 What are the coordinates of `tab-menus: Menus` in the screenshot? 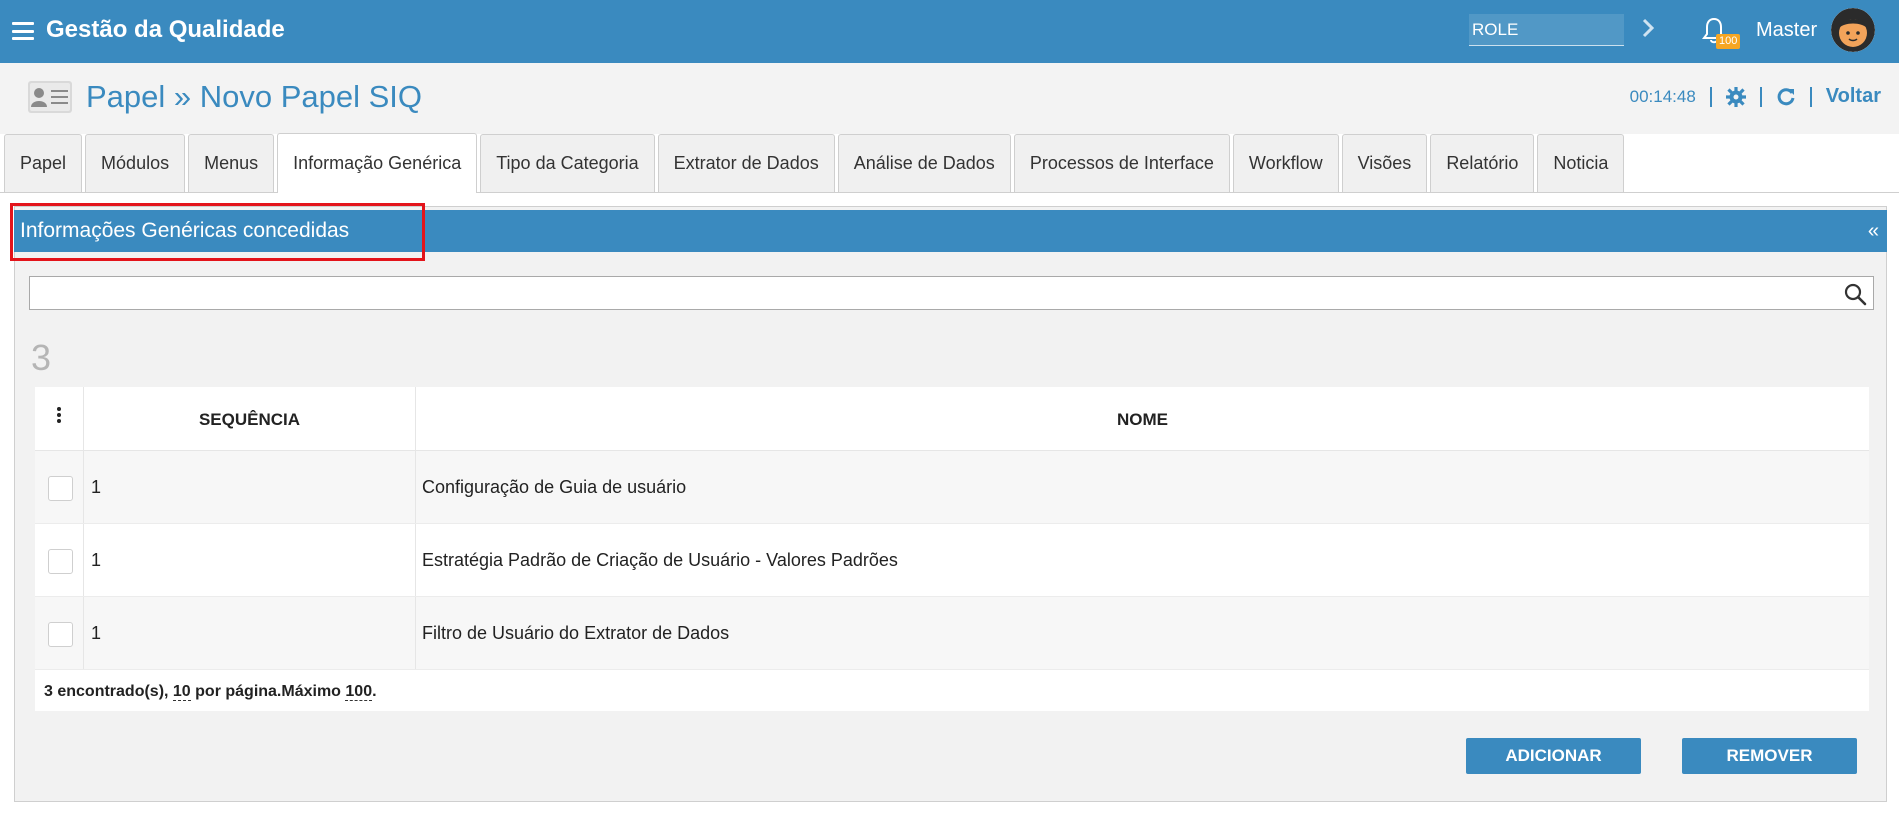 It's located at (231, 163).